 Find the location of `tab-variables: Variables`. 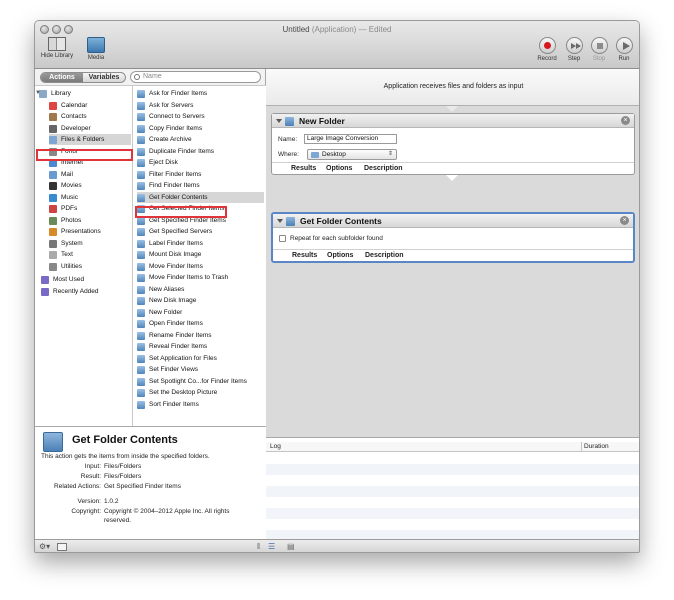

tab-variables: Variables is located at coordinates (104, 77).